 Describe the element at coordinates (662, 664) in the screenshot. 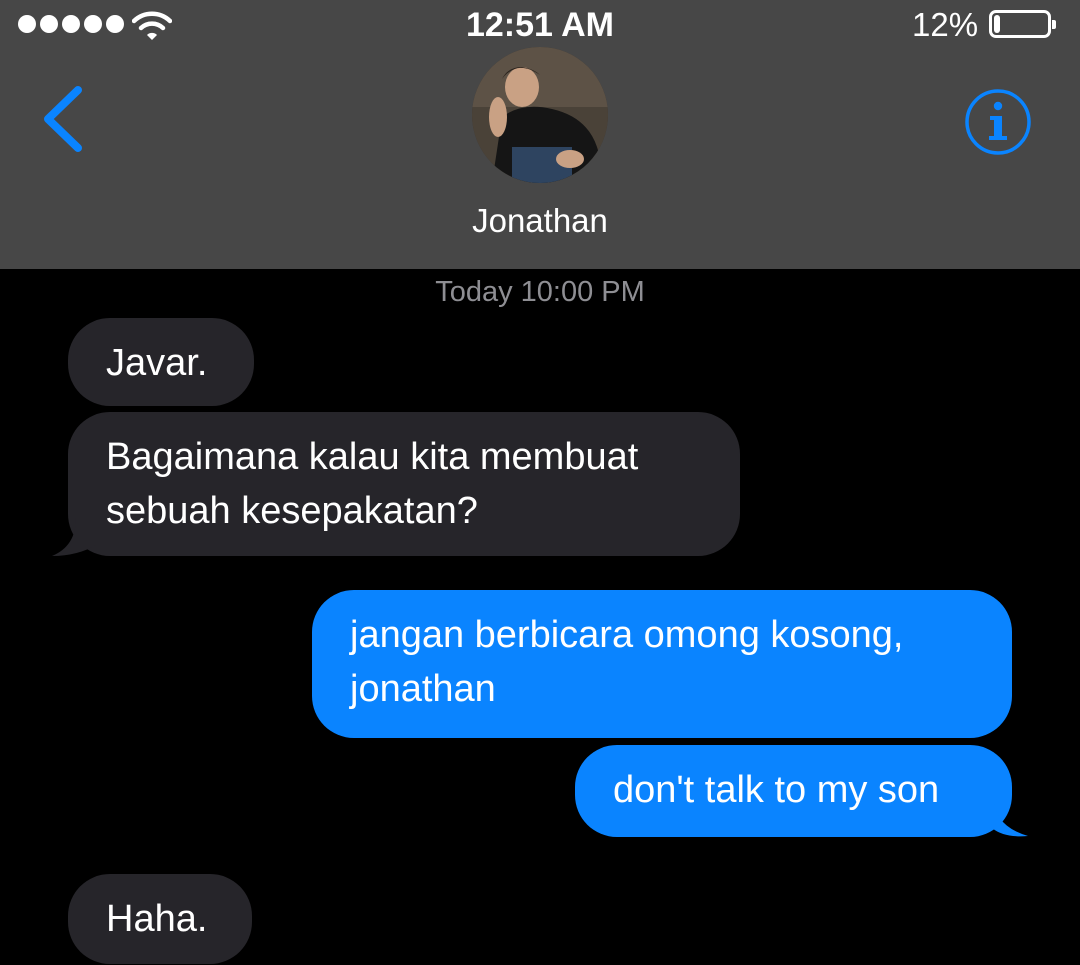

I see `outgoing-message-bubble: jangan berbicara omong kosong, jonathan` at that location.